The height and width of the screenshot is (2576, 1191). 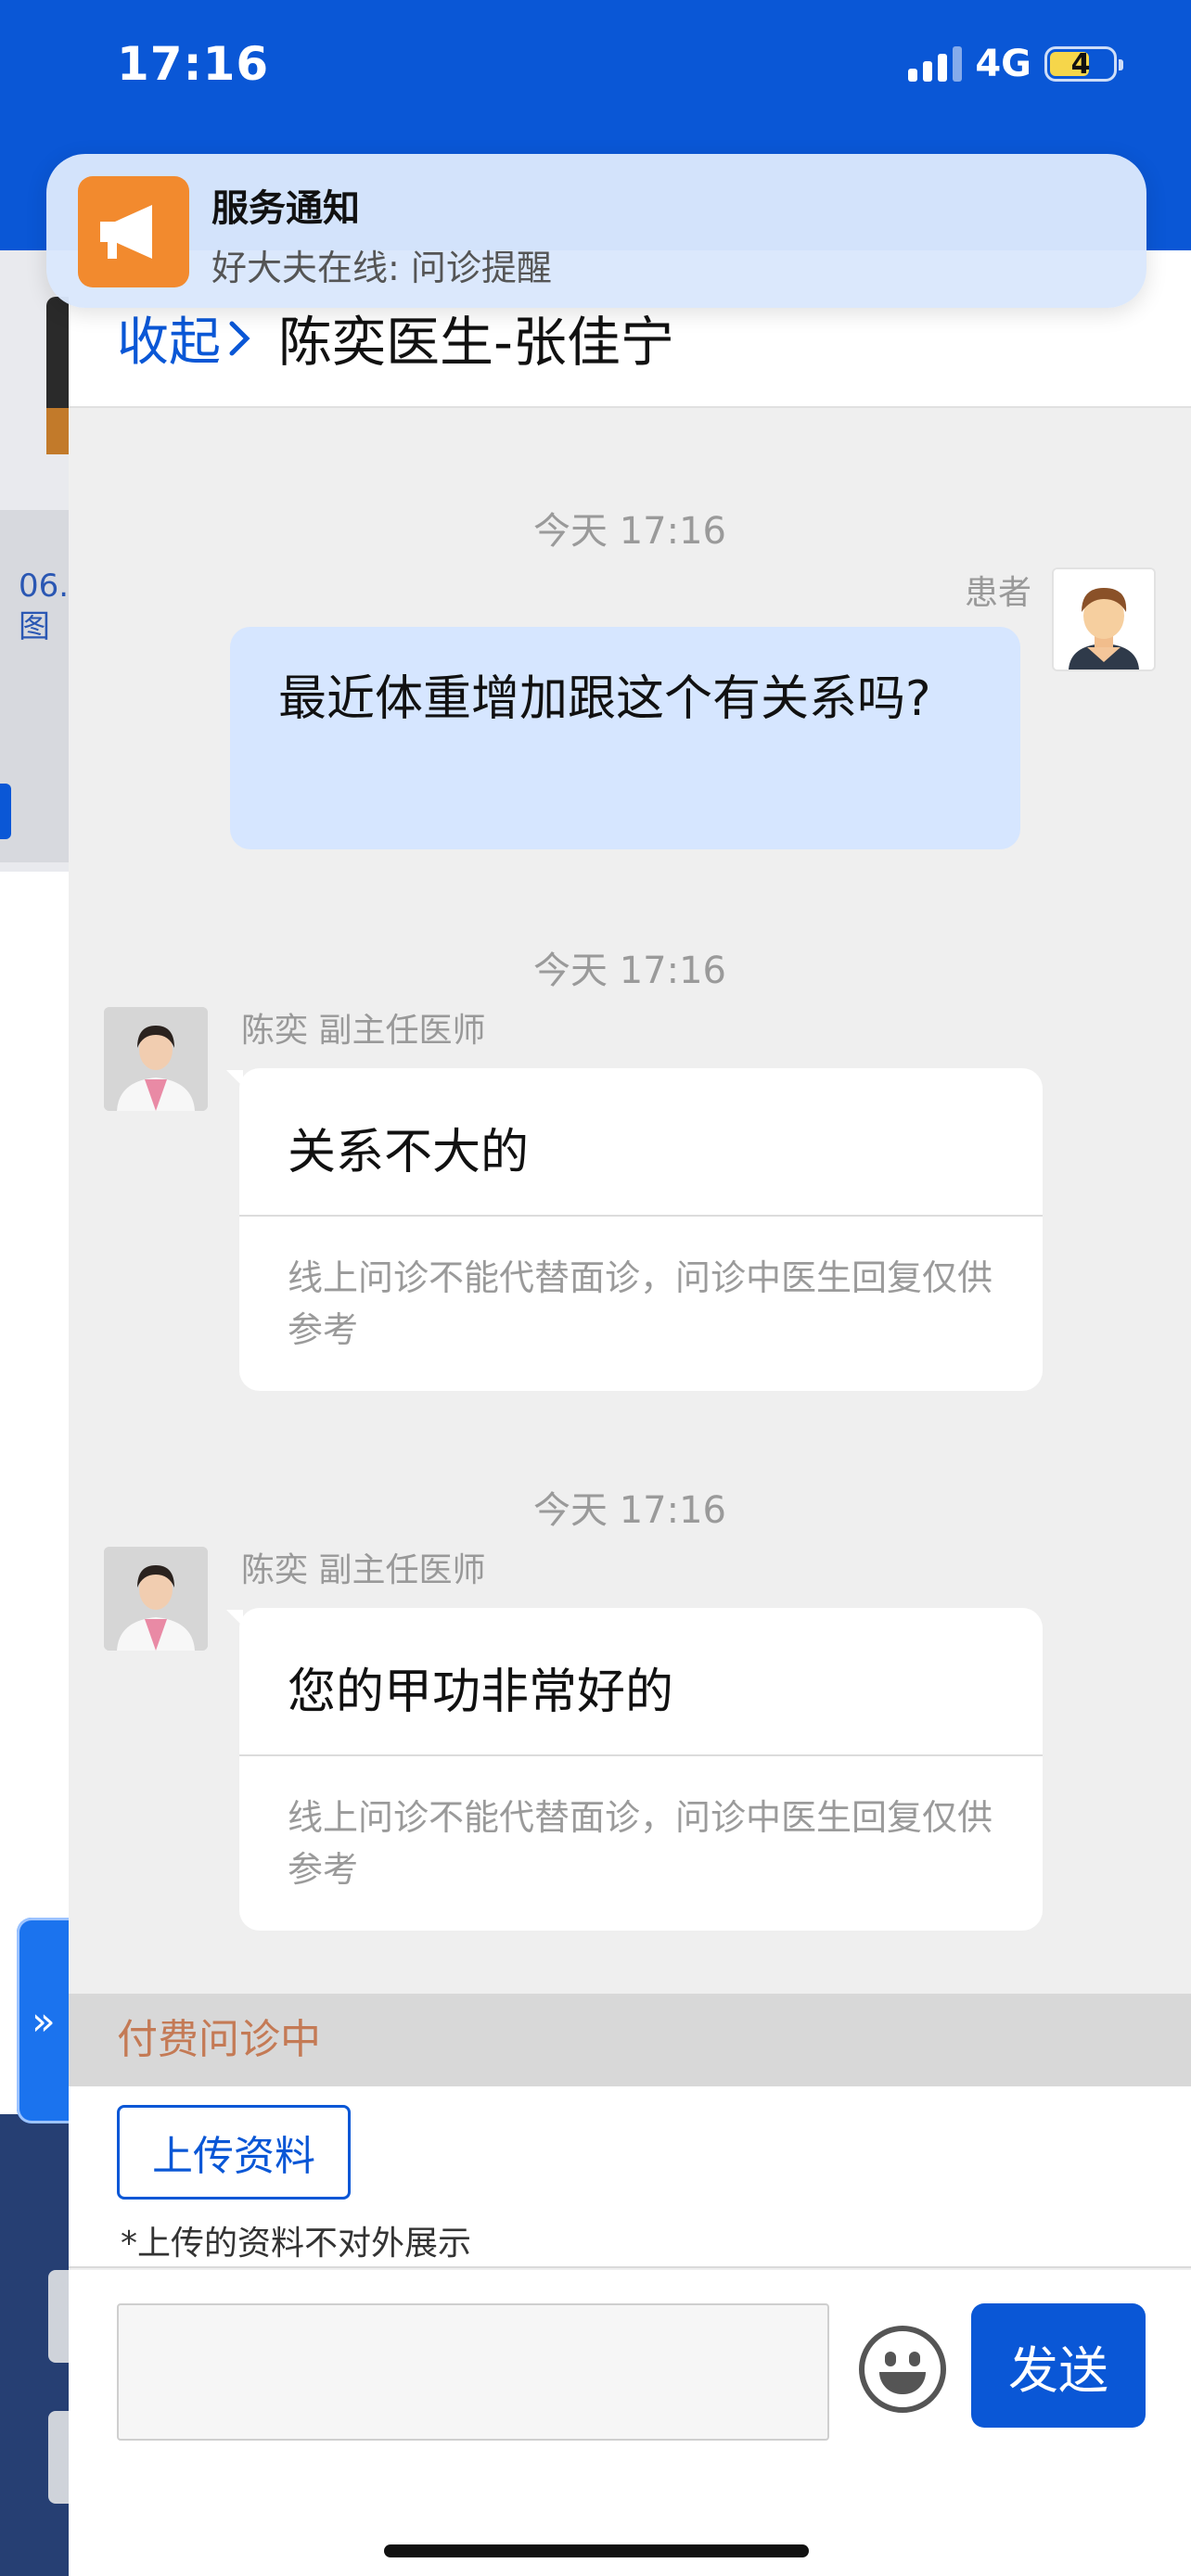 I want to click on send-button: 发送, so click(x=1058, y=2366).